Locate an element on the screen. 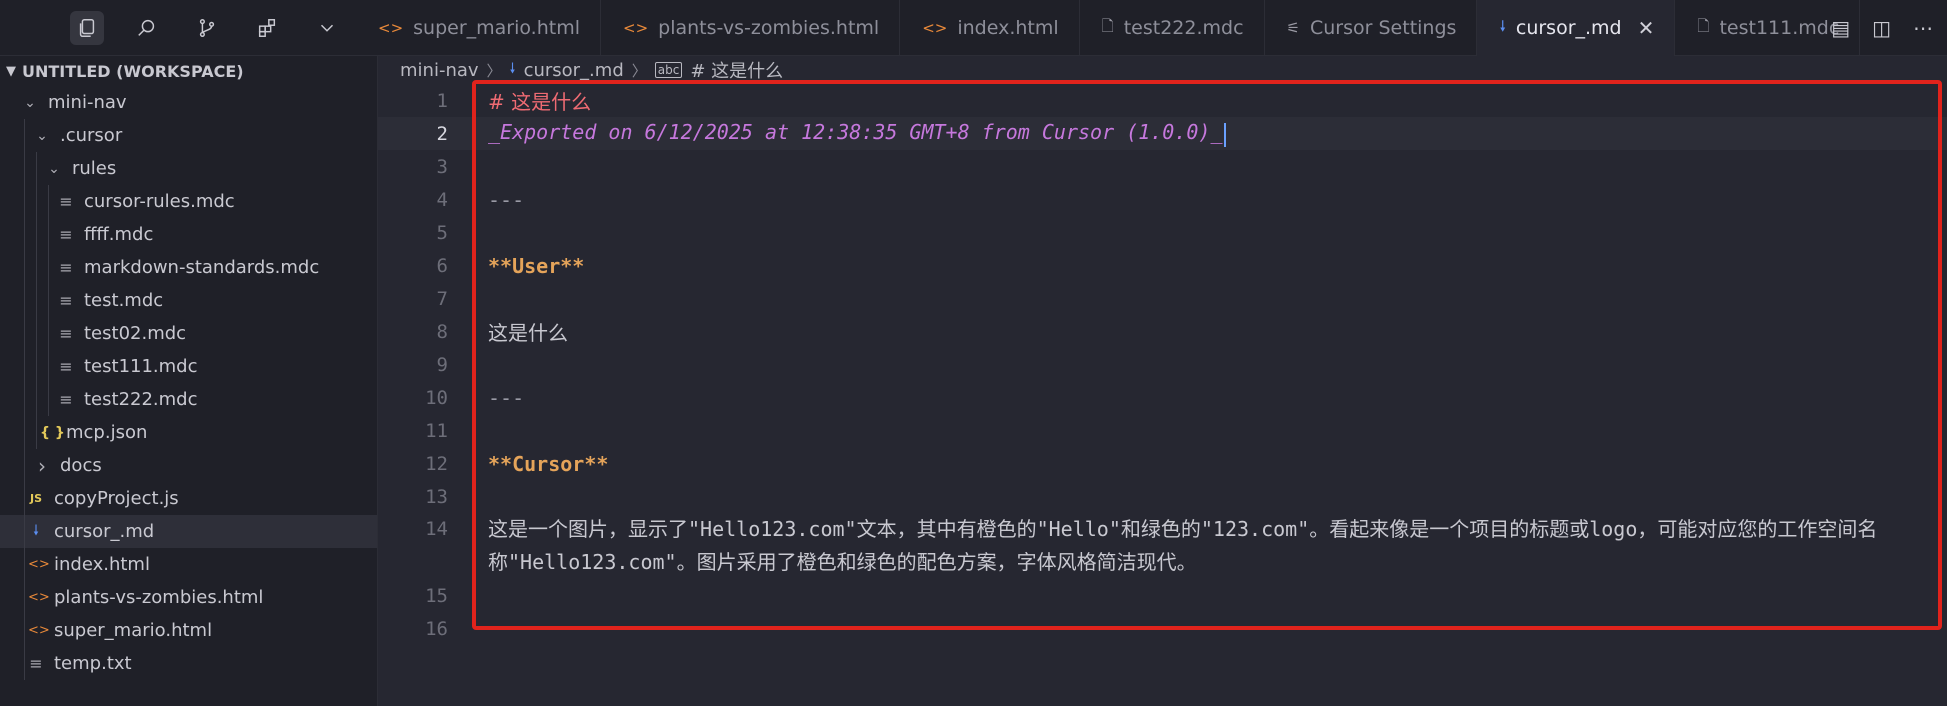 This screenshot has width=1947, height=706. line-number: 1 is located at coordinates (442, 100).